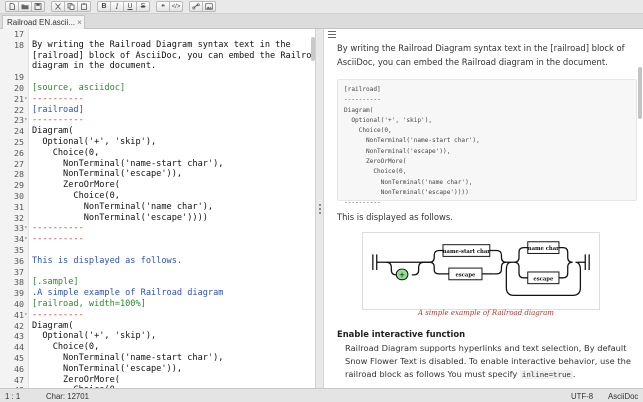 The width and height of the screenshot is (643, 402). Describe the element at coordinates (84, 6) in the screenshot. I see `paste-button` at that location.